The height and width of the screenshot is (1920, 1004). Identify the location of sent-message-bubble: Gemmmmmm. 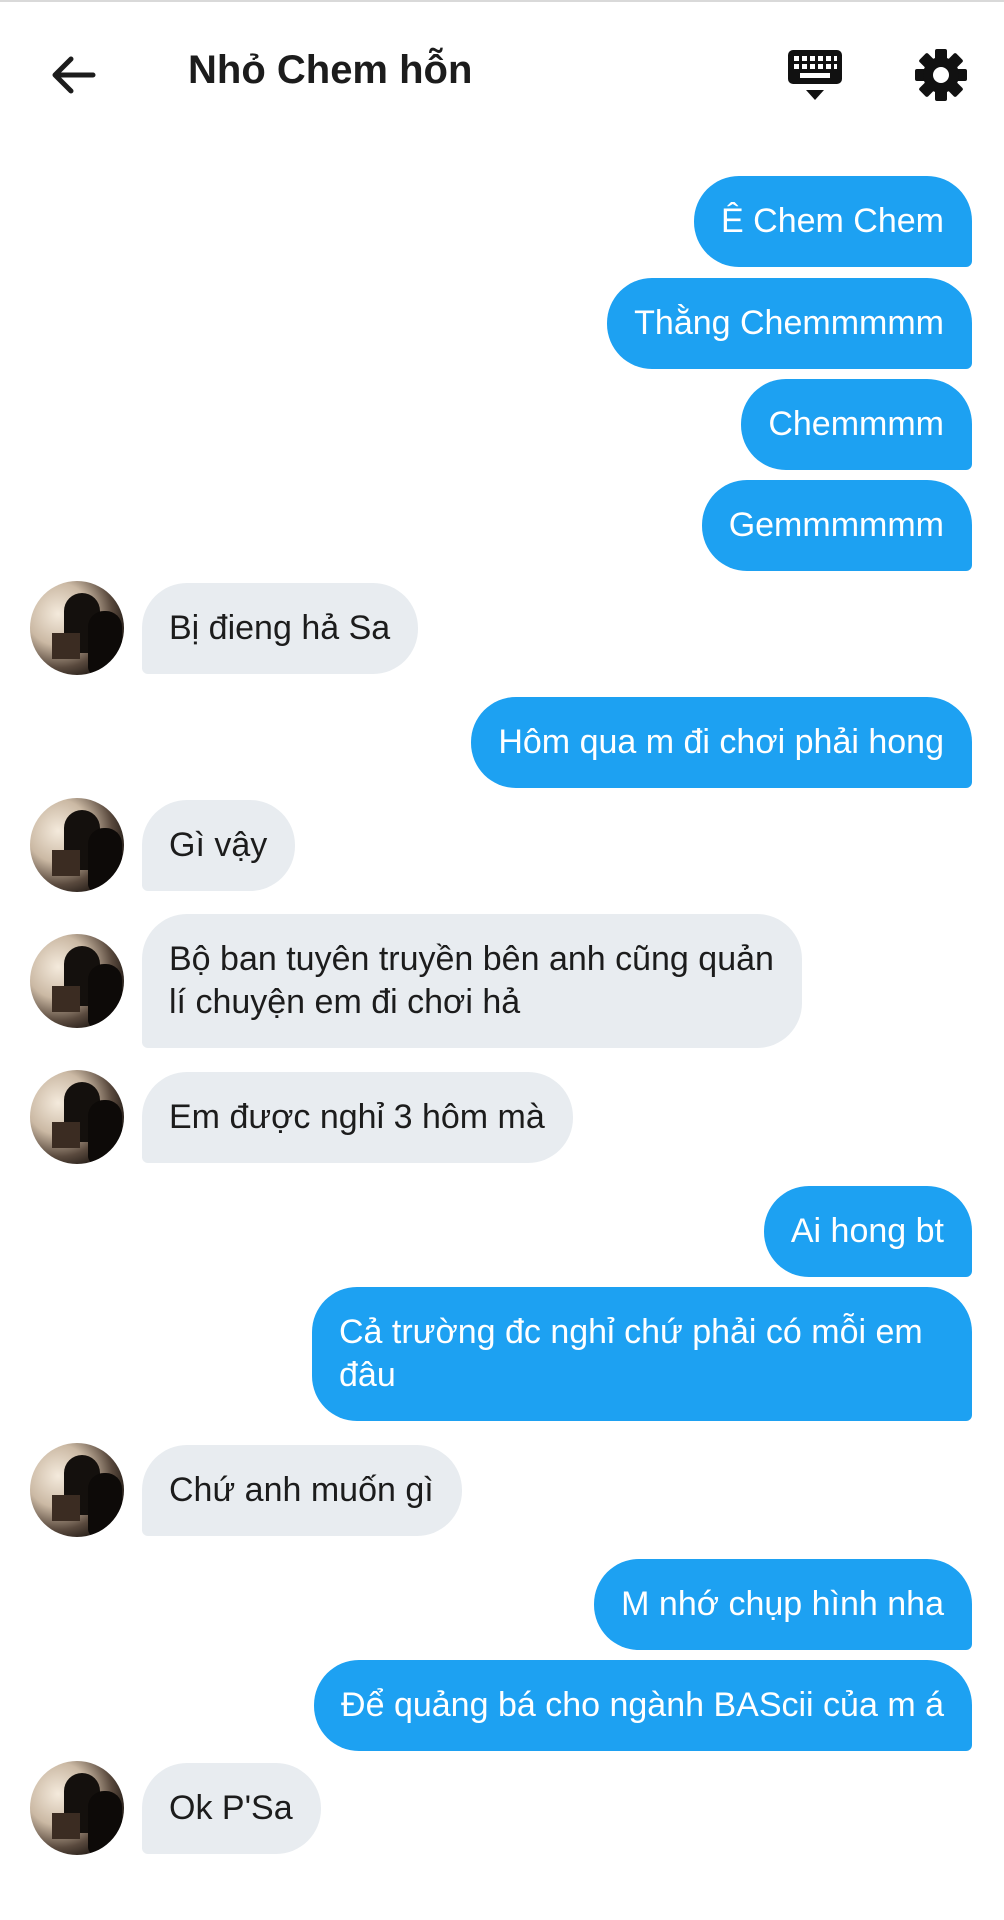
(836, 525).